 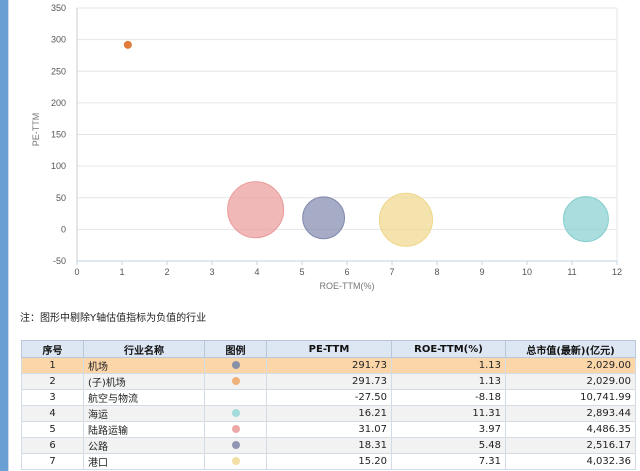 I want to click on header-industry-name: 行业名称, so click(x=144, y=349).